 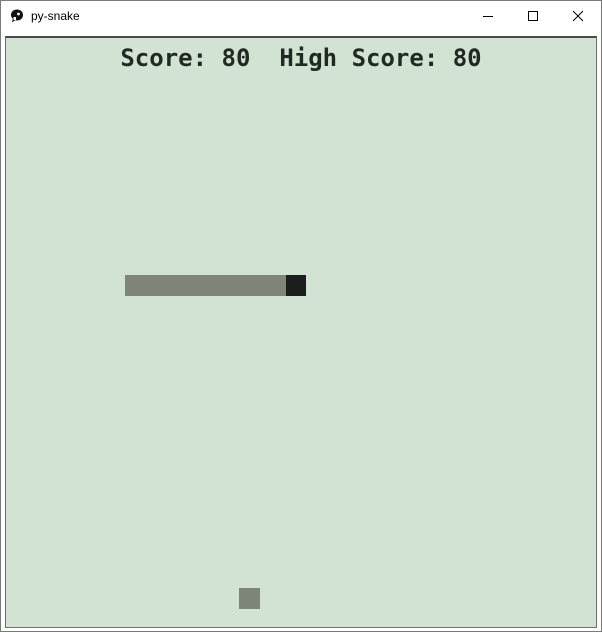 I want to click on close-button, so click(x=578, y=16).